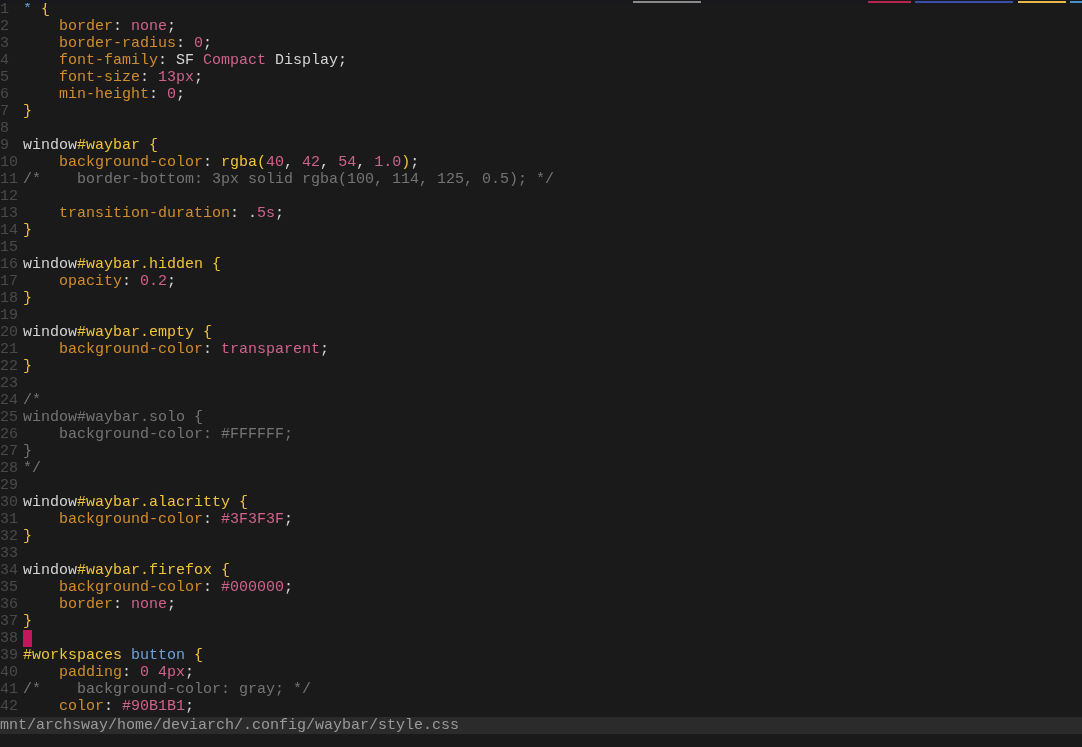 The height and width of the screenshot is (747, 1082). Describe the element at coordinates (122, 264) in the screenshot. I see `code-line: window#waybar.hidden {` at that location.